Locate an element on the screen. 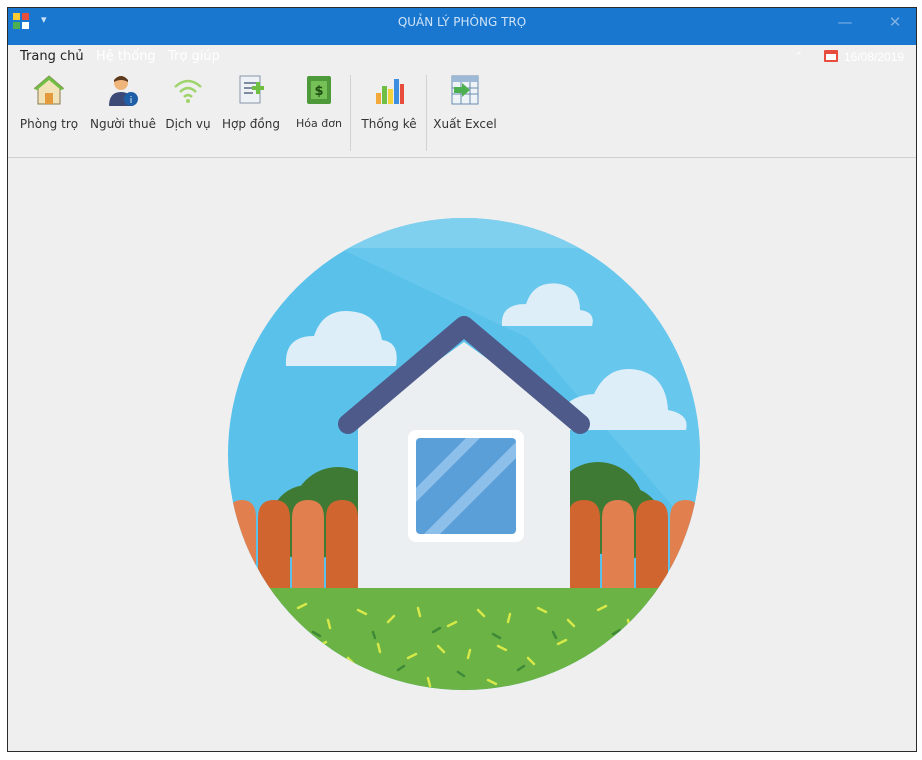 Image resolution: width=922 pixels, height=760 pixels. ribbon-label: Xuất Excel is located at coordinates (465, 124).